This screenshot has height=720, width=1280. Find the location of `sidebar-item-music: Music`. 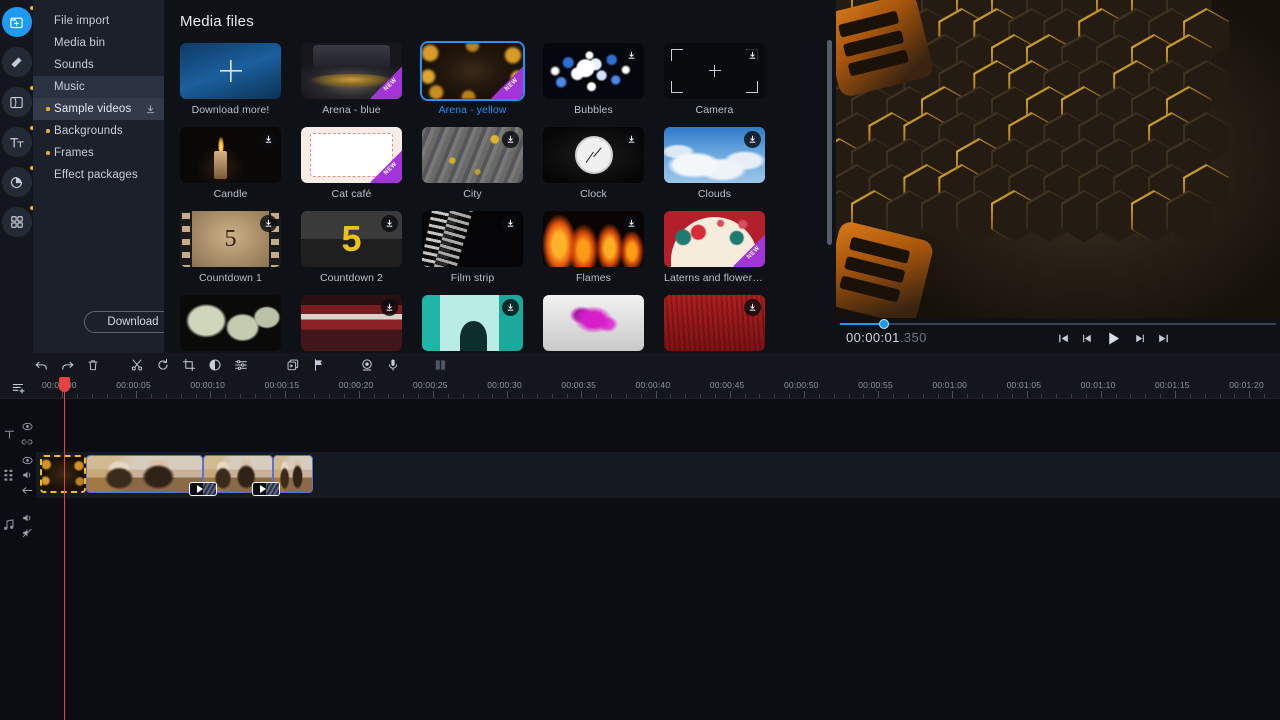

sidebar-item-music: Music is located at coordinates (98, 87).